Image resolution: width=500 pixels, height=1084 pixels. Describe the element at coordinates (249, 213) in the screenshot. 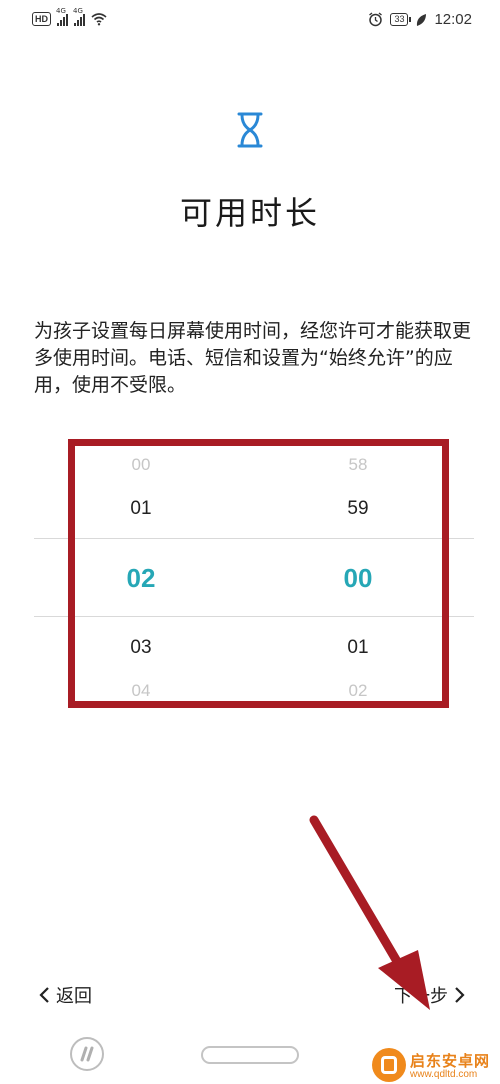

I see `page-title: 可用时长` at that location.